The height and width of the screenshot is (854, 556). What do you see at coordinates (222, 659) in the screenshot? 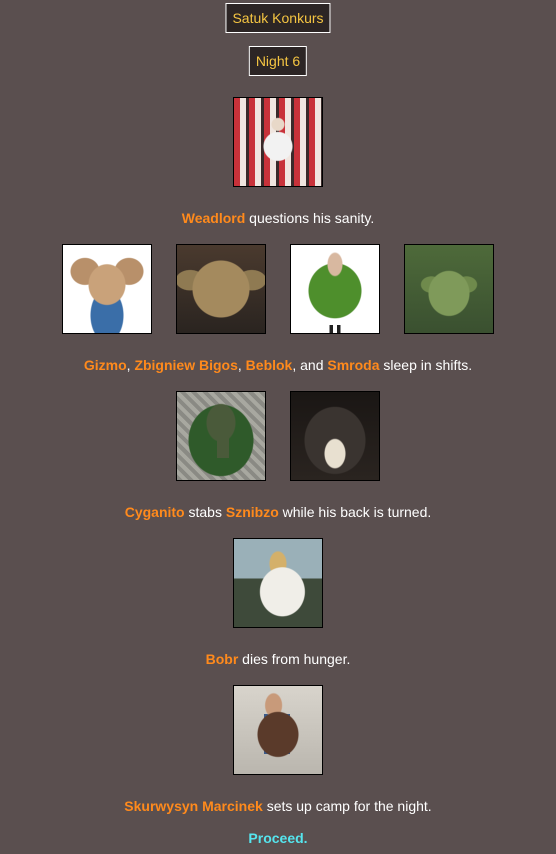
I see `player-name: Bobr` at bounding box center [222, 659].